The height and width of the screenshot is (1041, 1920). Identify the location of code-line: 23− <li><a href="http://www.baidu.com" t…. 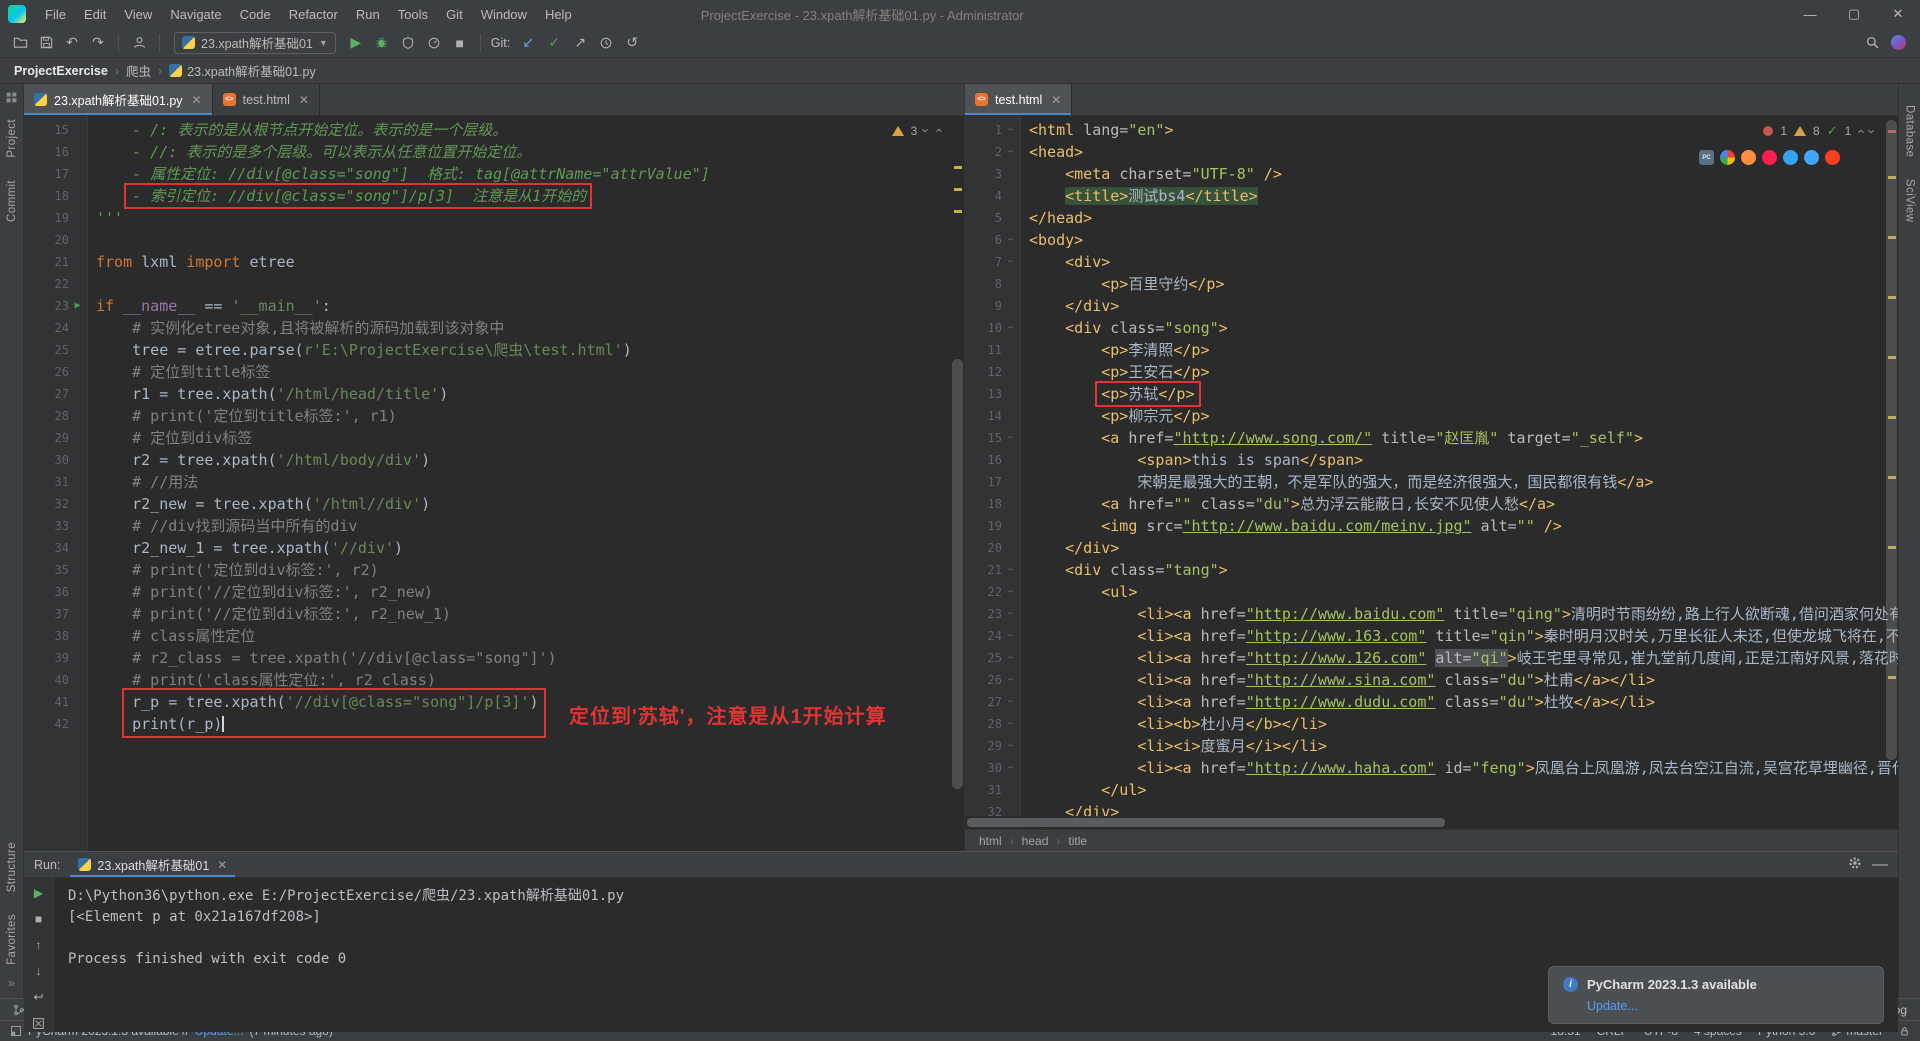
(1431, 614).